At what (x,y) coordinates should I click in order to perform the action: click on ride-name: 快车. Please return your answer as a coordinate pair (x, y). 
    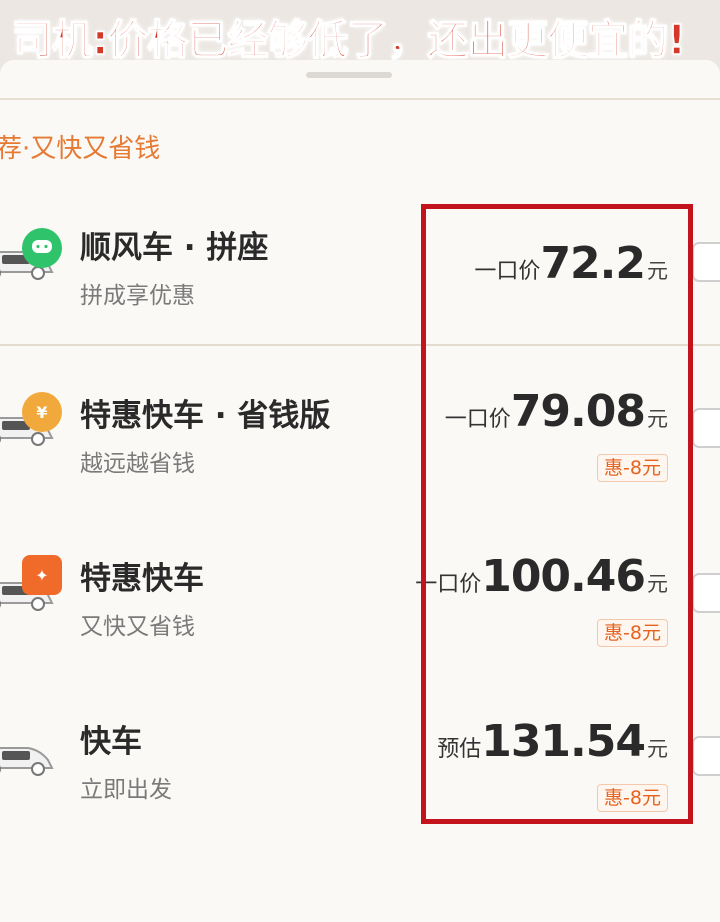
    Looking at the image, I should click on (111, 742).